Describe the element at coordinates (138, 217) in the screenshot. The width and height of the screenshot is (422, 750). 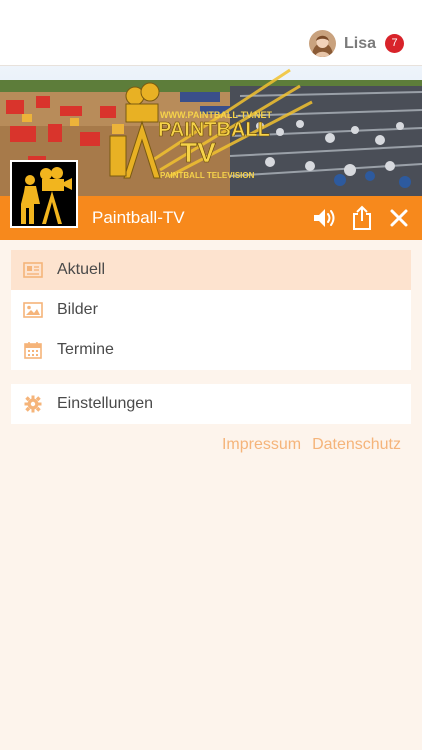
I see `channel-title: Paintball-TV` at that location.